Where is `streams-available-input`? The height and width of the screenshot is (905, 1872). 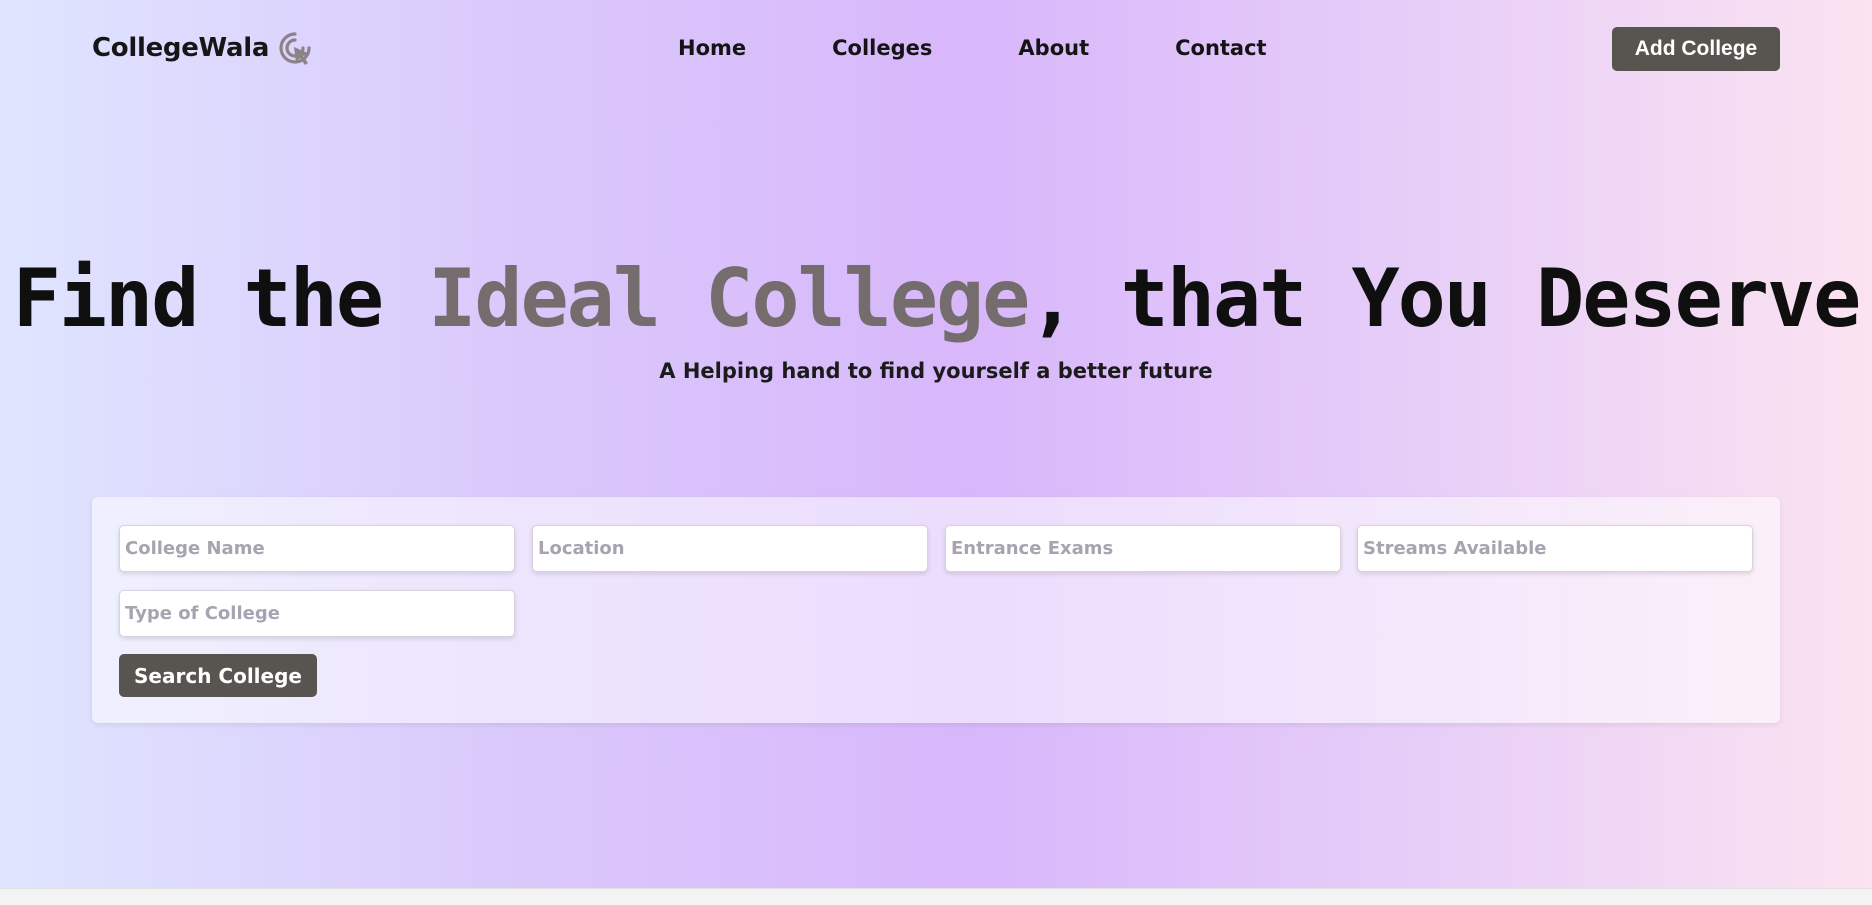 streams-available-input is located at coordinates (1555, 548).